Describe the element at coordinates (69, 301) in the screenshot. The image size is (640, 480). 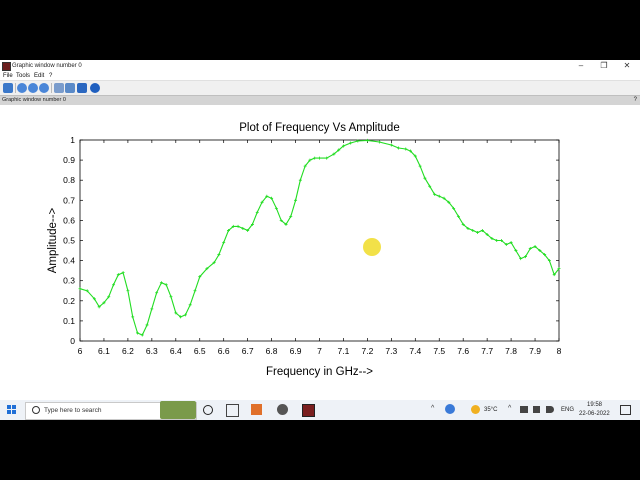
I see `y-tick-label: 0.2` at that location.